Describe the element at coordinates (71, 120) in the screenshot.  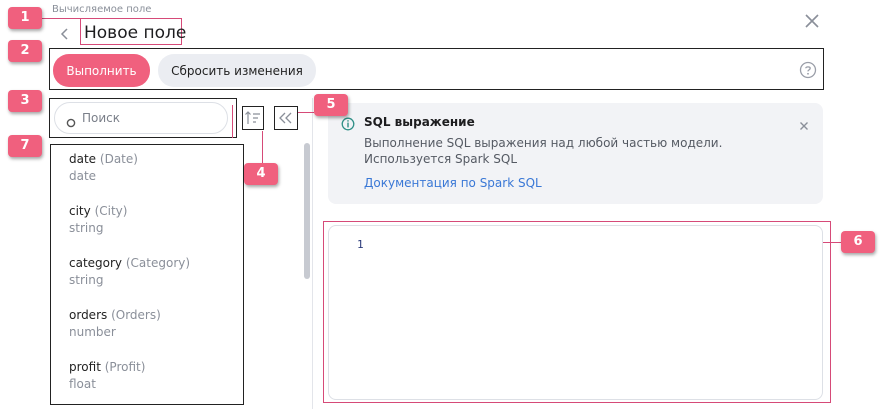
I see `search-icon` at that location.